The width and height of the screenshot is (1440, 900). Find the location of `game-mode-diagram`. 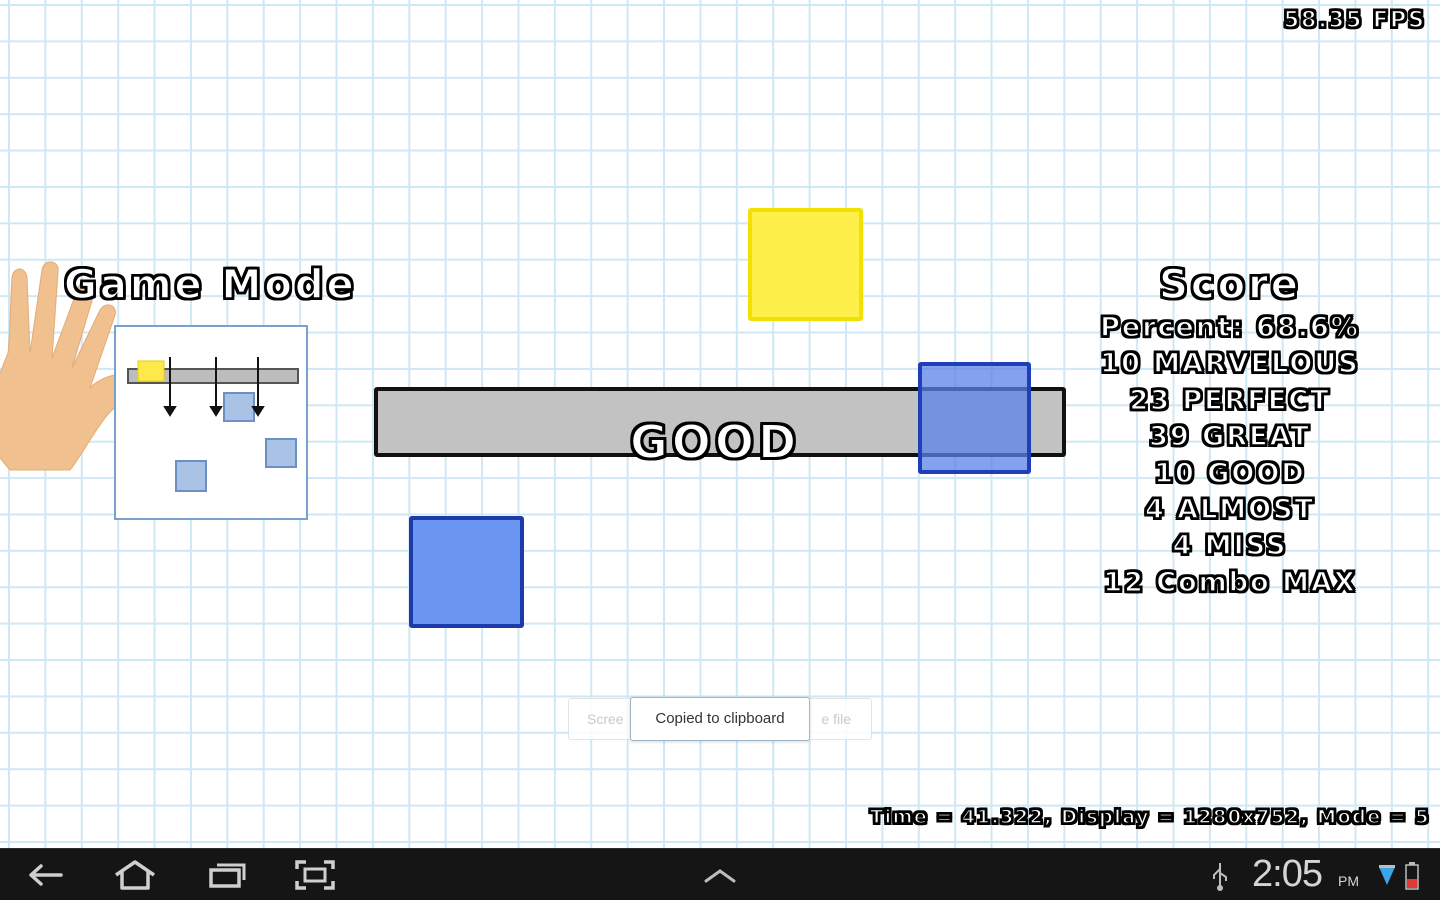

game-mode-diagram is located at coordinates (211, 422).